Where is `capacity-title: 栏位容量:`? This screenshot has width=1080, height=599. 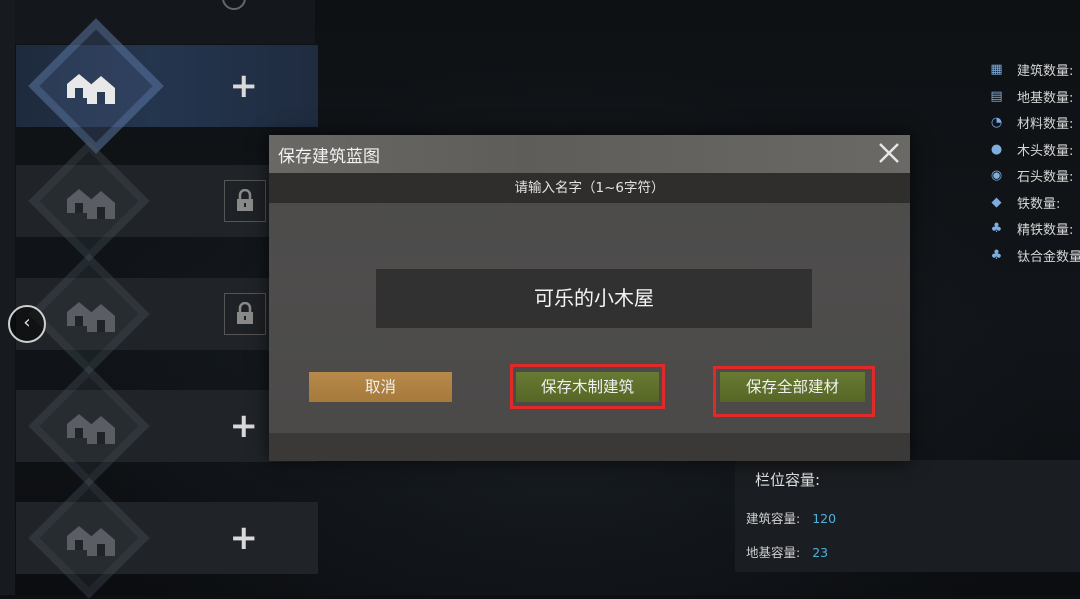
capacity-title: 栏位容量: is located at coordinates (788, 480).